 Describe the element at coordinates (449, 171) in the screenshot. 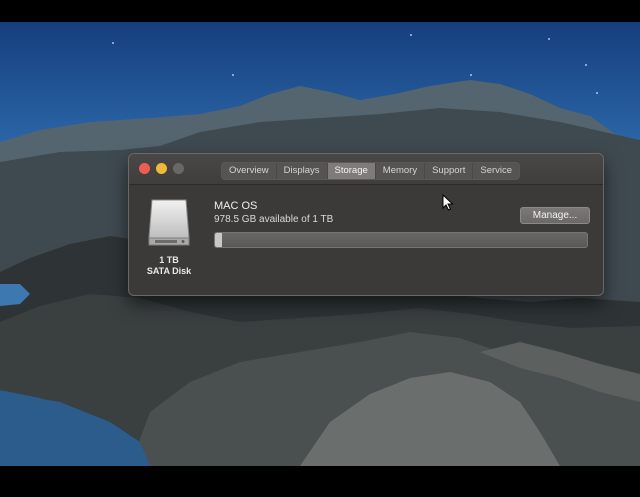

I see `tab-support: Support` at that location.